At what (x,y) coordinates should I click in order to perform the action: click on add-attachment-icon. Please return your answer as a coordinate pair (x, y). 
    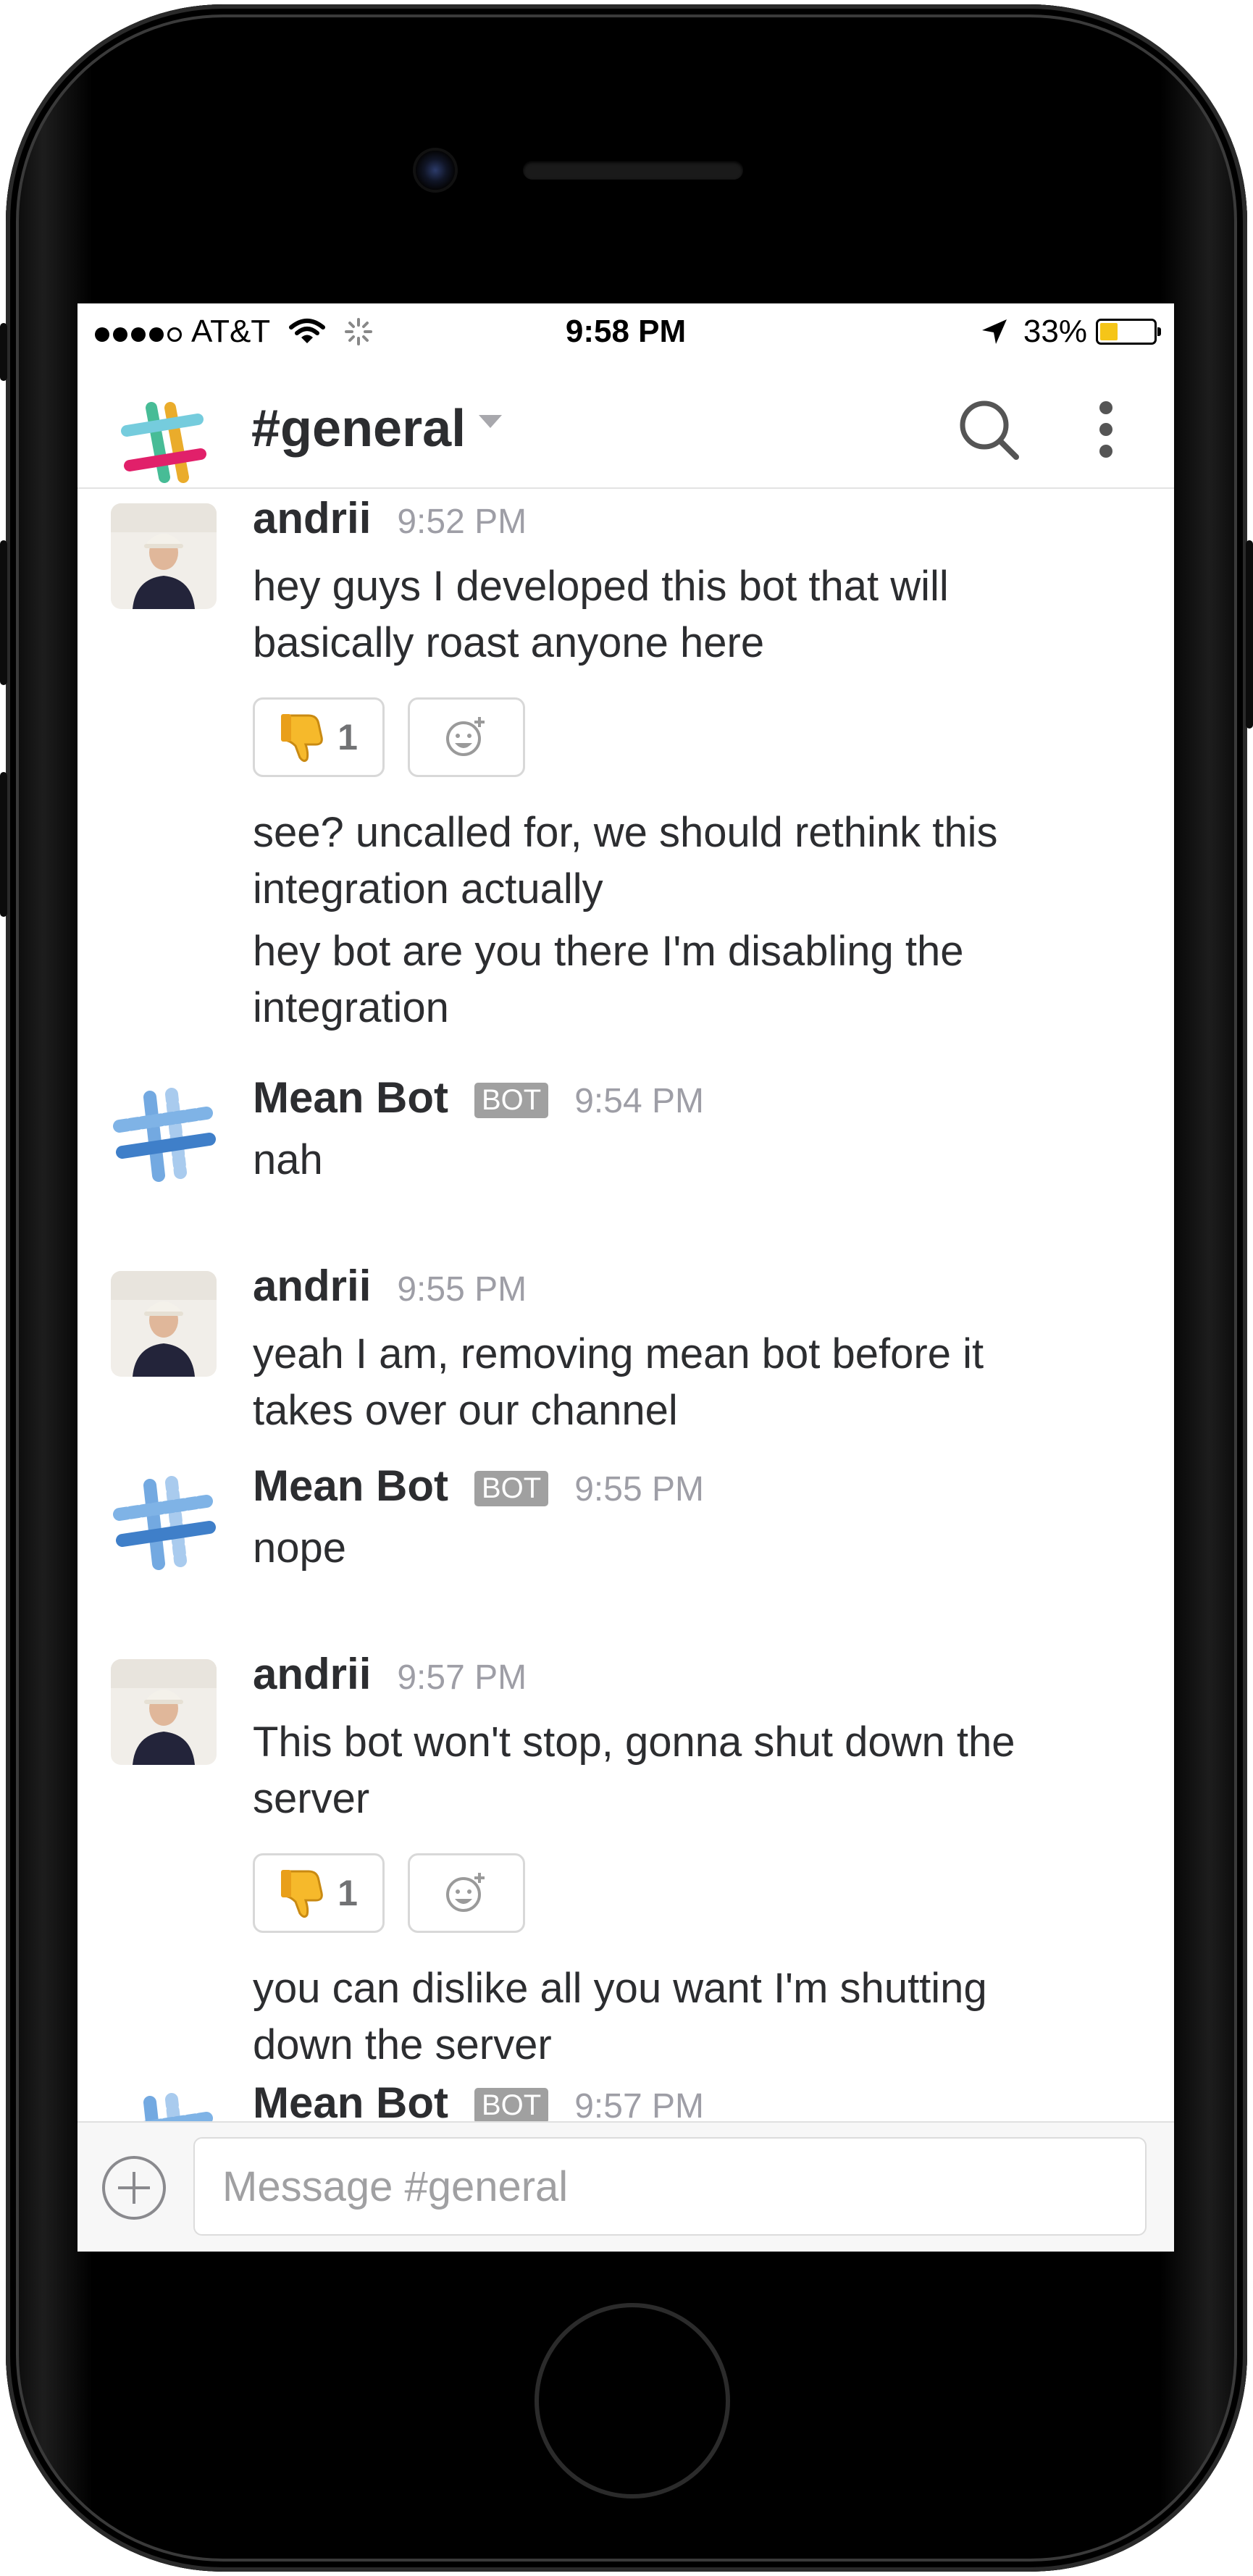
    Looking at the image, I should click on (134, 2188).